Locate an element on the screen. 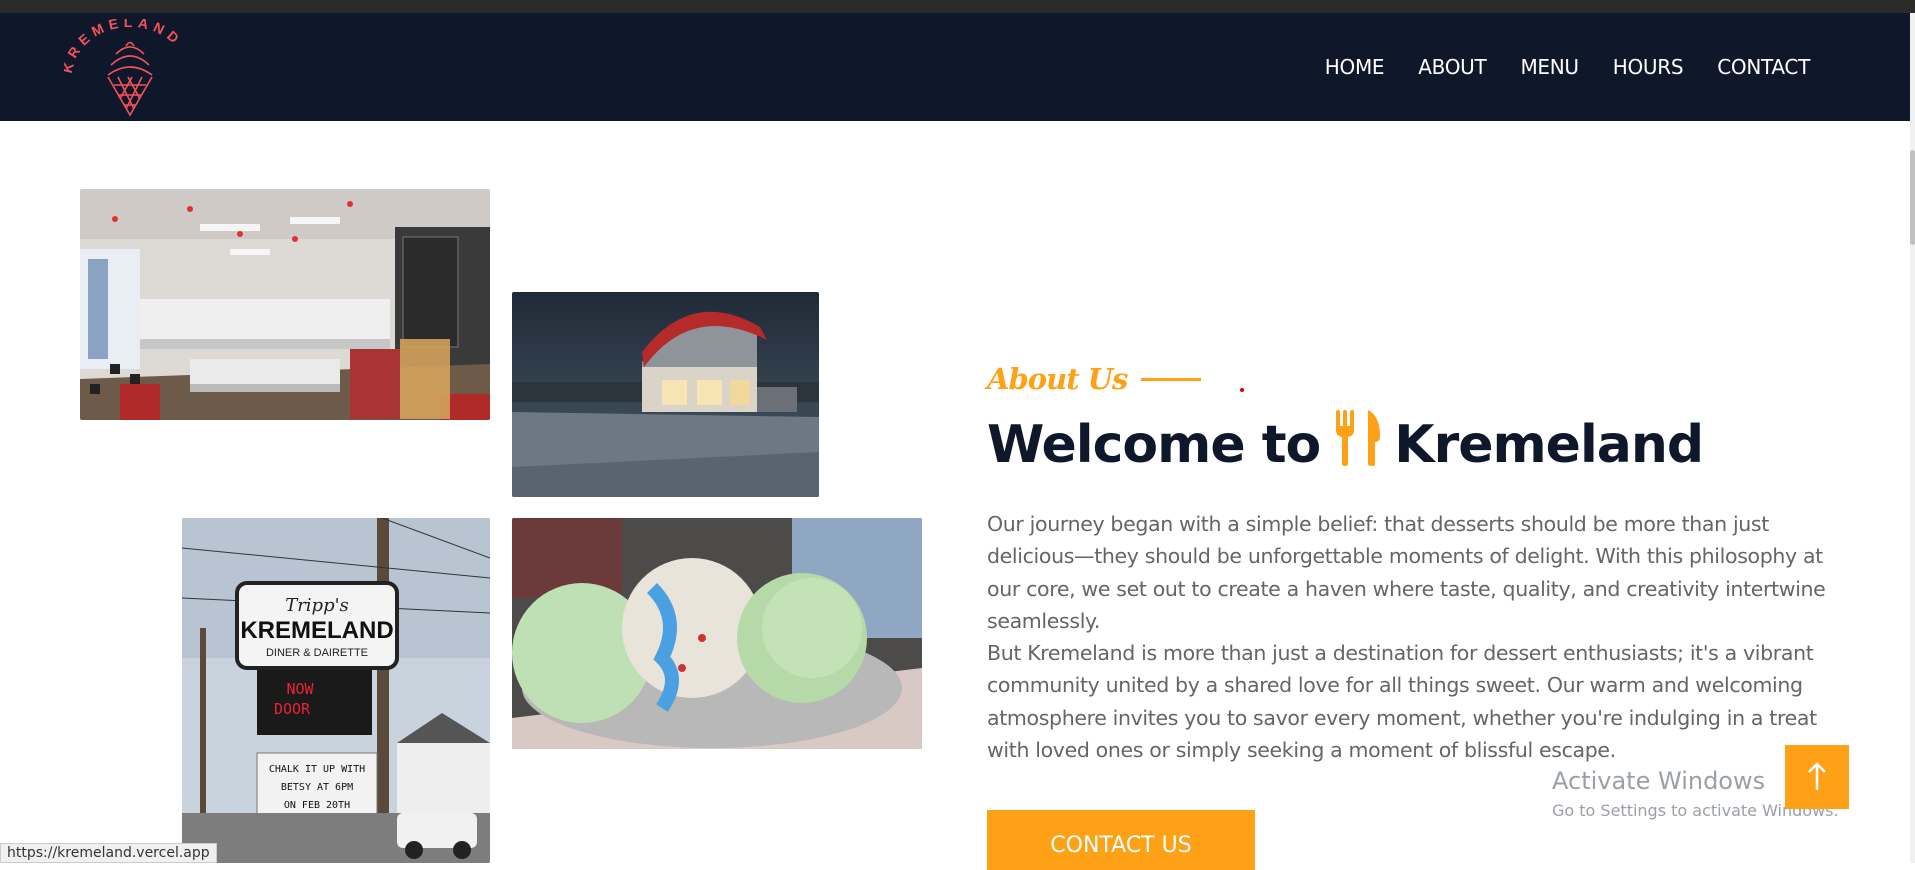 This screenshot has width=1915, height=870. main-nav: HOME ABOUT MENU HOURS CONTACT is located at coordinates (1568, 67).